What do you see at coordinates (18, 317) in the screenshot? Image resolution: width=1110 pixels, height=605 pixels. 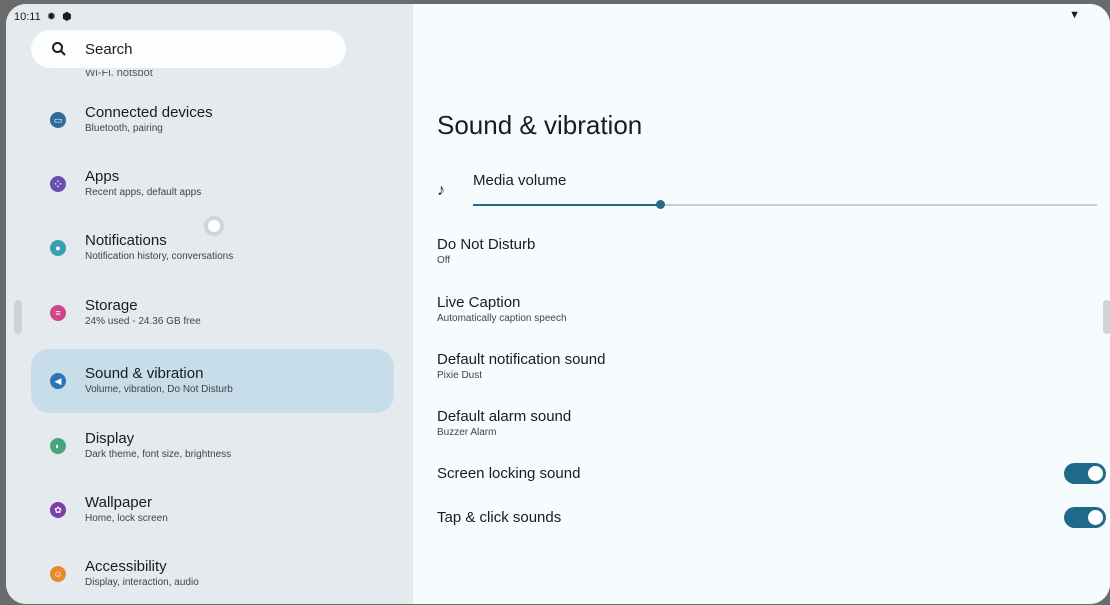 I see `back-gesture-handle-left` at bounding box center [18, 317].